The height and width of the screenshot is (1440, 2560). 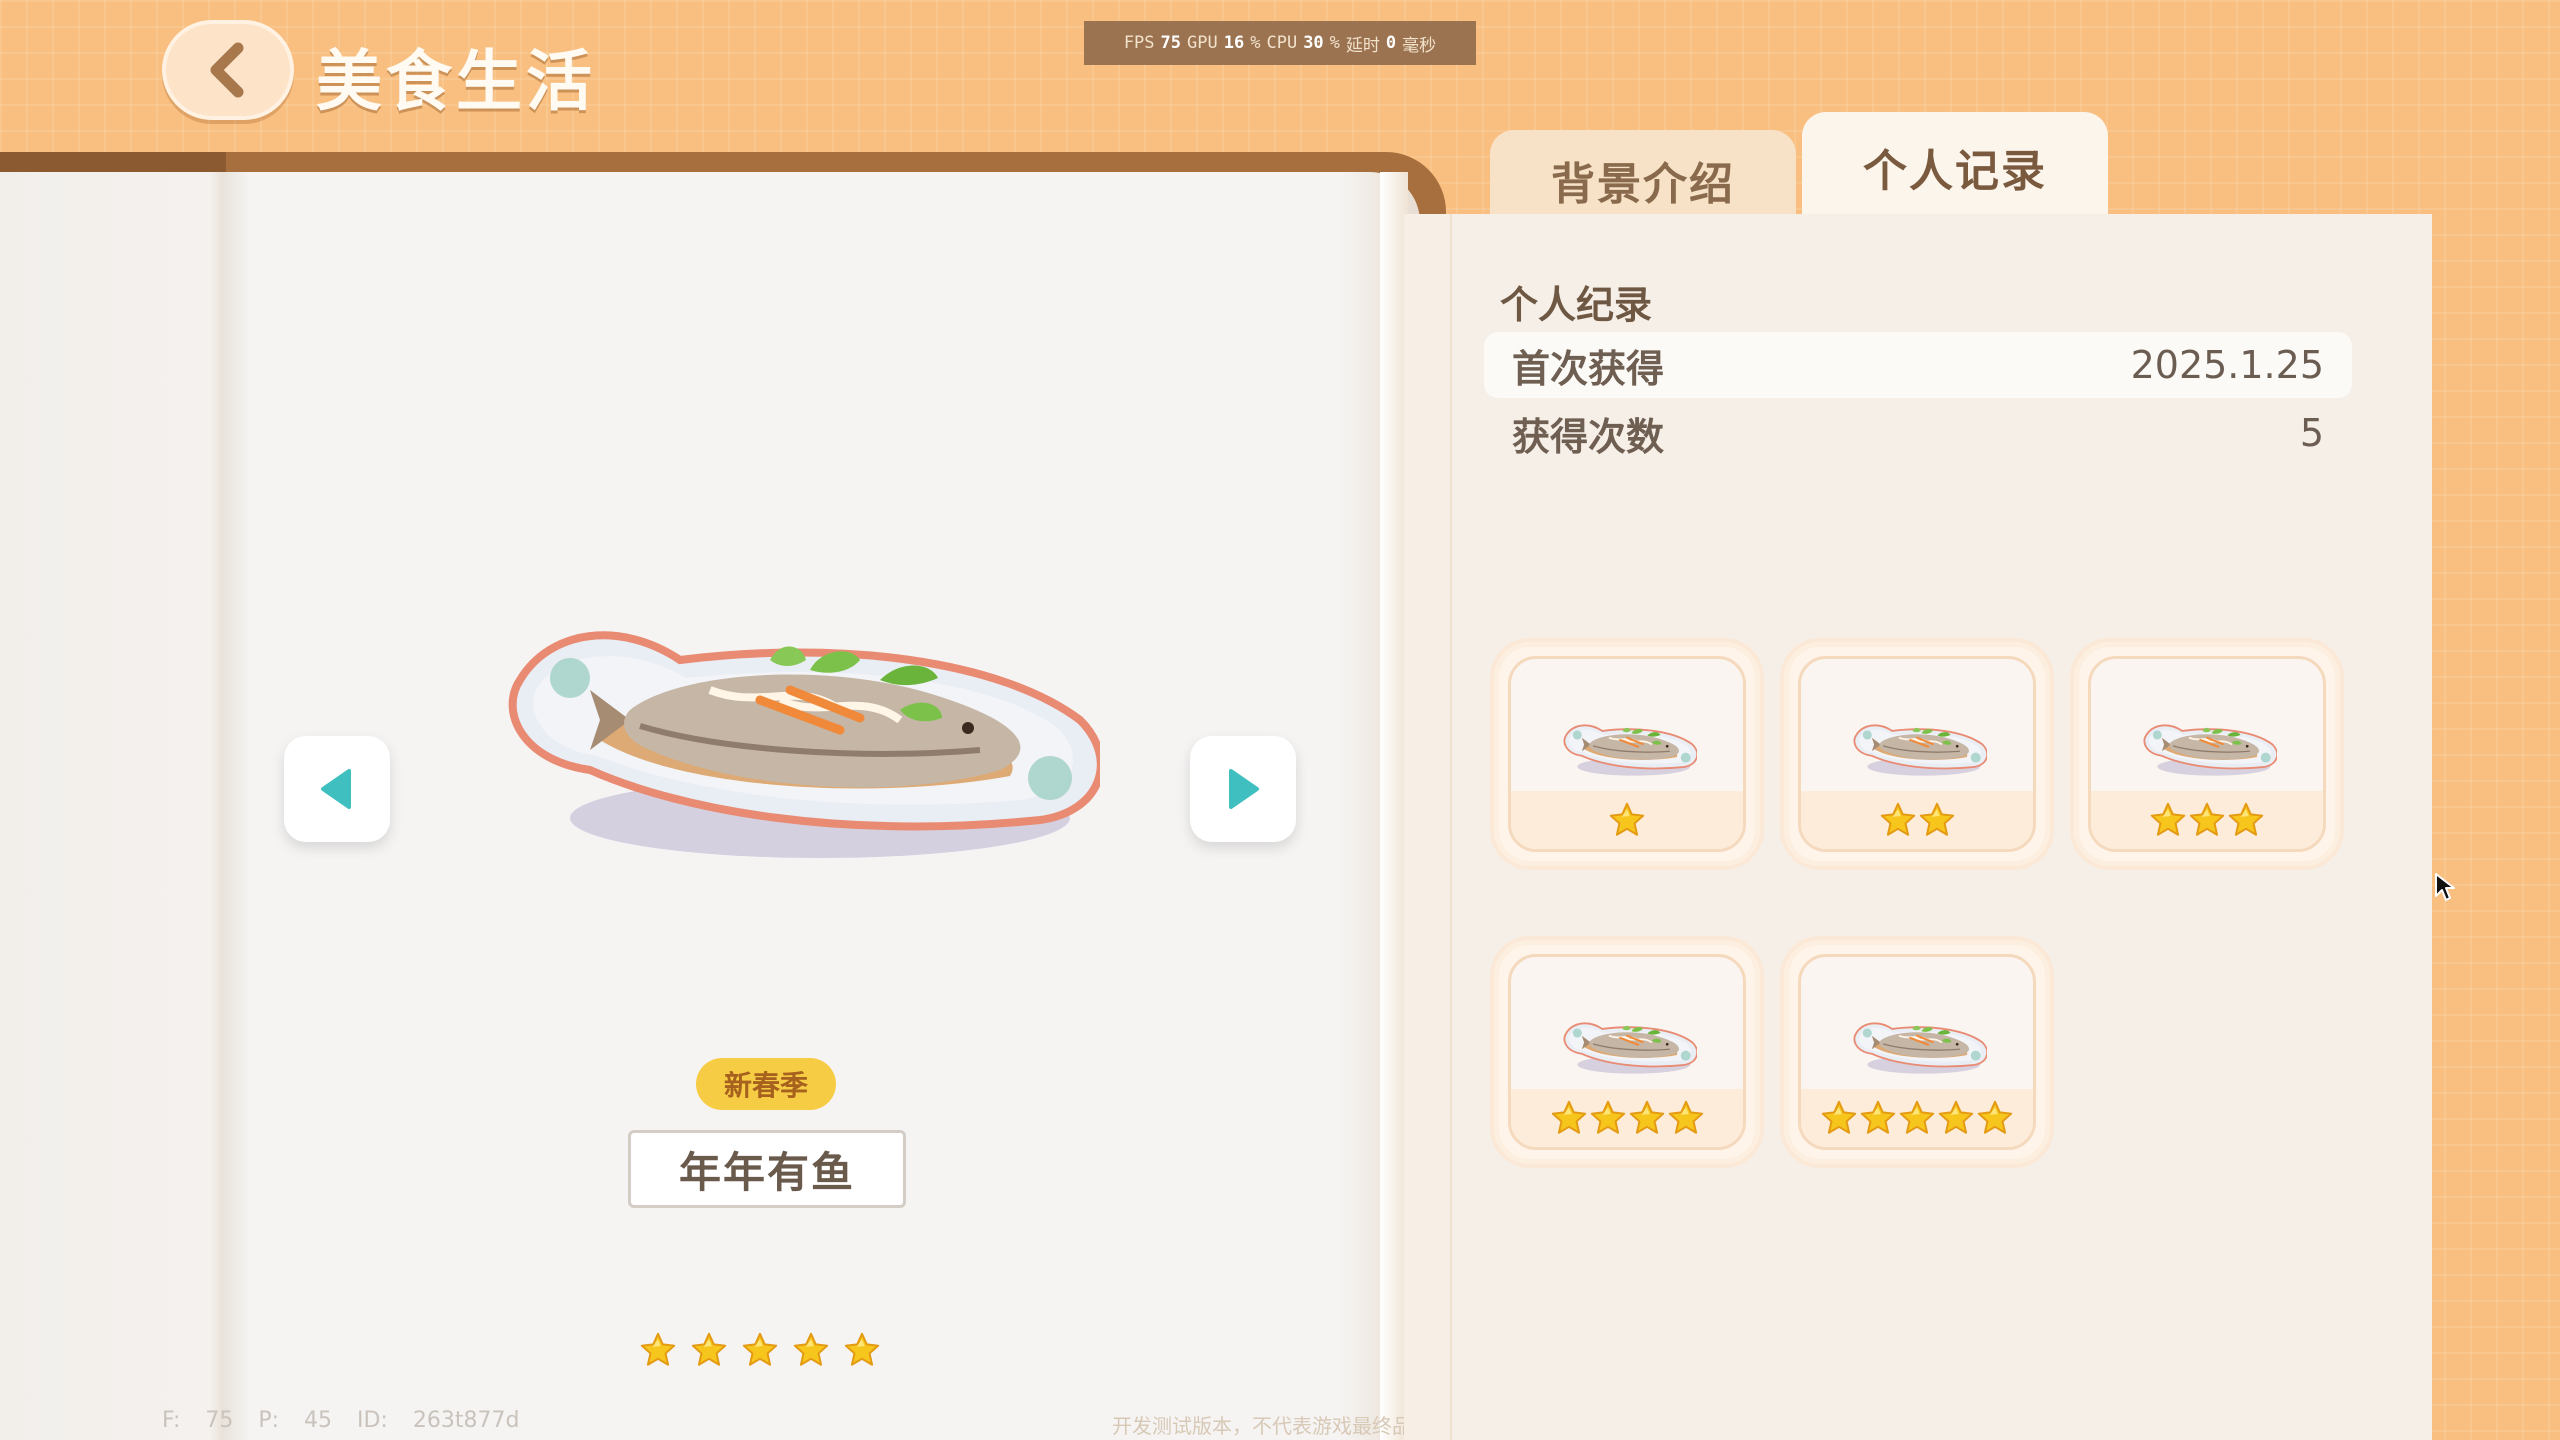 What do you see at coordinates (766, 1084) in the screenshot?
I see `season-badge: 新春季` at bounding box center [766, 1084].